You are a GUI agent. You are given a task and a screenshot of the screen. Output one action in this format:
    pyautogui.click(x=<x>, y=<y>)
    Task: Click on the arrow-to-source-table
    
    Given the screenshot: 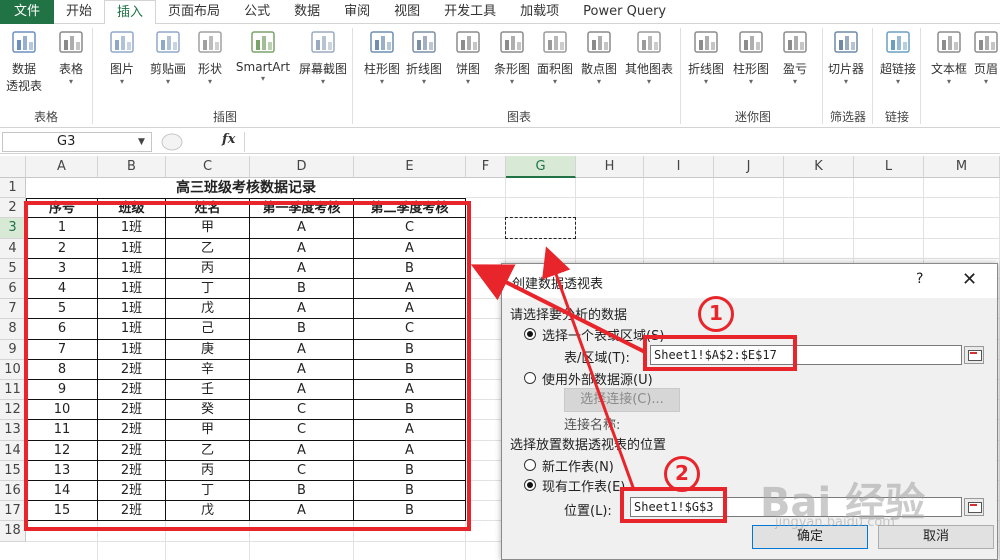 What is the action you would take?
    pyautogui.click(x=558, y=309)
    